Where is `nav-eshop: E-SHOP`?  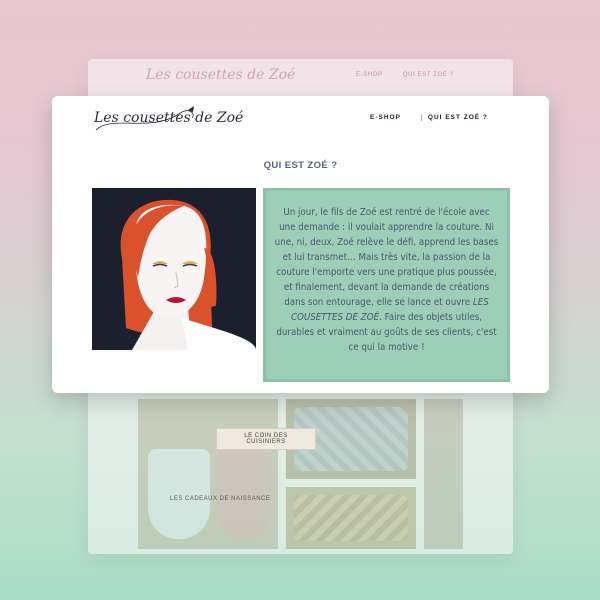
nav-eshop: E-SHOP is located at coordinates (385, 117).